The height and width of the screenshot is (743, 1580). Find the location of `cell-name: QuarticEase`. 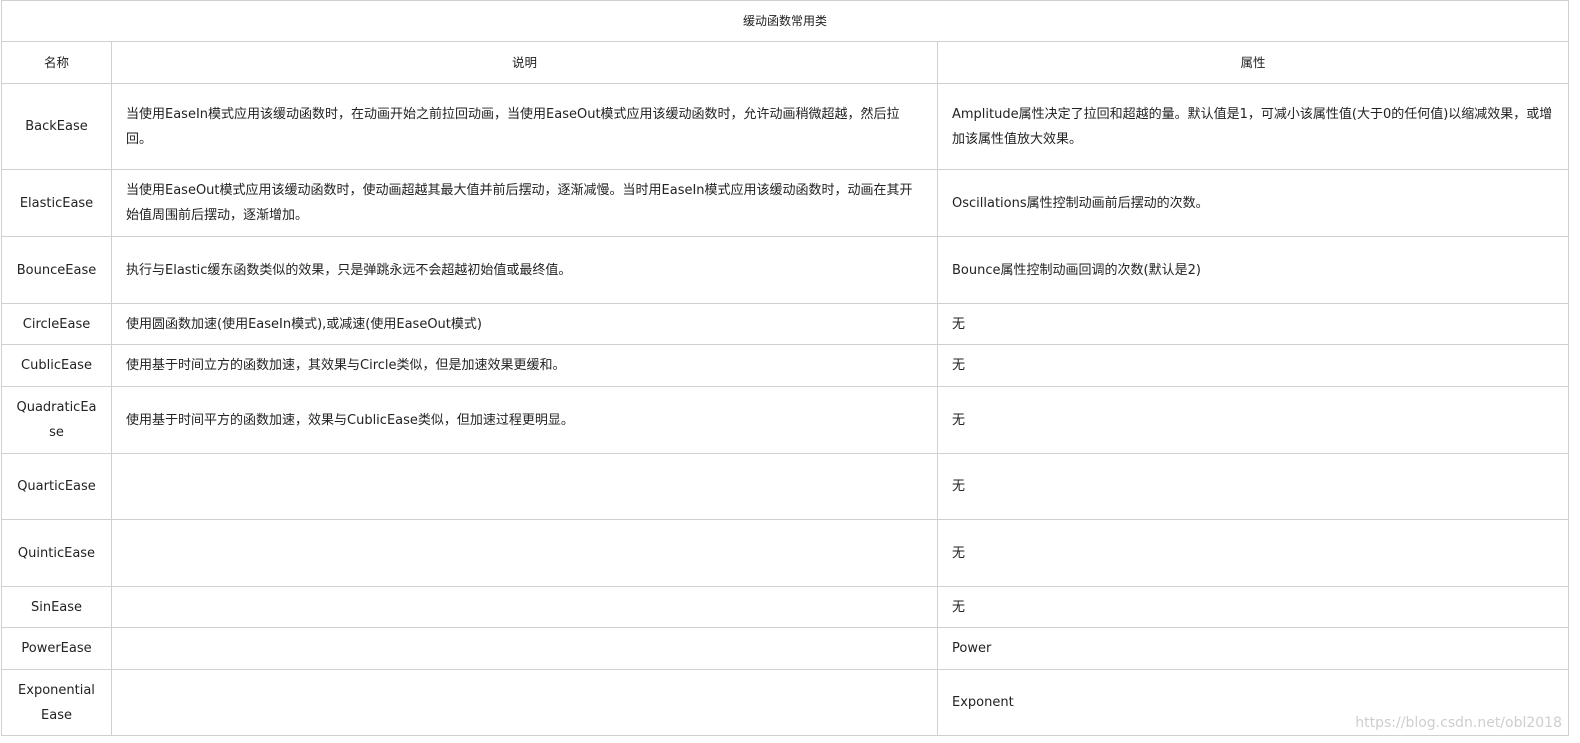

cell-name: QuarticEase is located at coordinates (56, 486).